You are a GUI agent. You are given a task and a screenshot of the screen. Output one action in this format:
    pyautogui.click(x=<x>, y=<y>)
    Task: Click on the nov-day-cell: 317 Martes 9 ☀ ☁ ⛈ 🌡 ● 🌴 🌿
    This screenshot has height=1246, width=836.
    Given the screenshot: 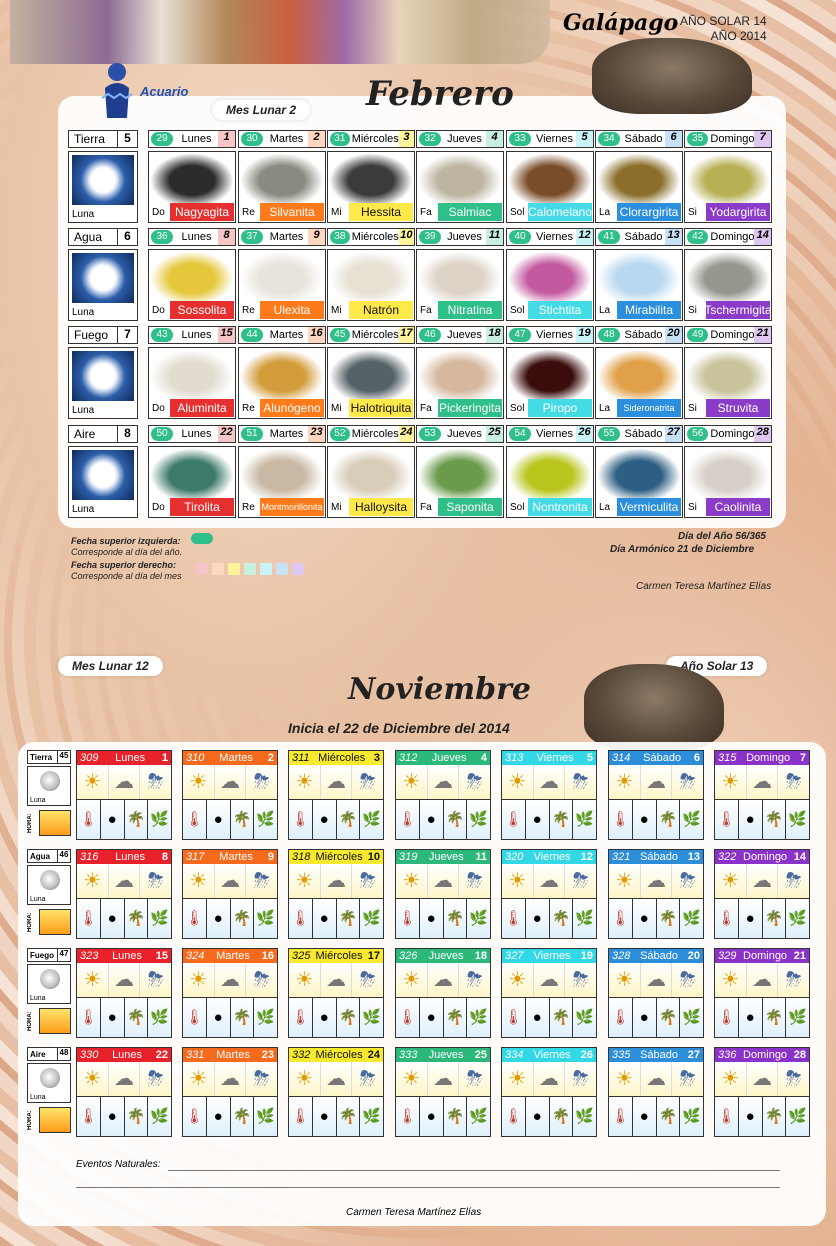 What is the action you would take?
    pyautogui.click(x=230, y=894)
    